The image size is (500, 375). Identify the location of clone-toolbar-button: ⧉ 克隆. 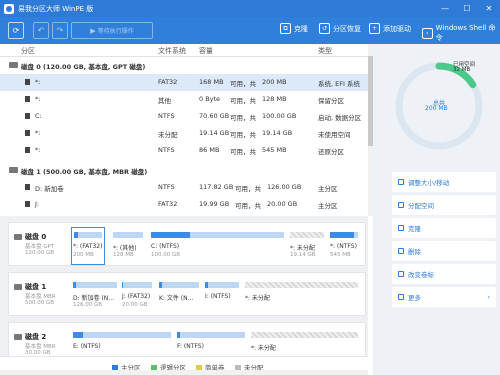
(294, 28).